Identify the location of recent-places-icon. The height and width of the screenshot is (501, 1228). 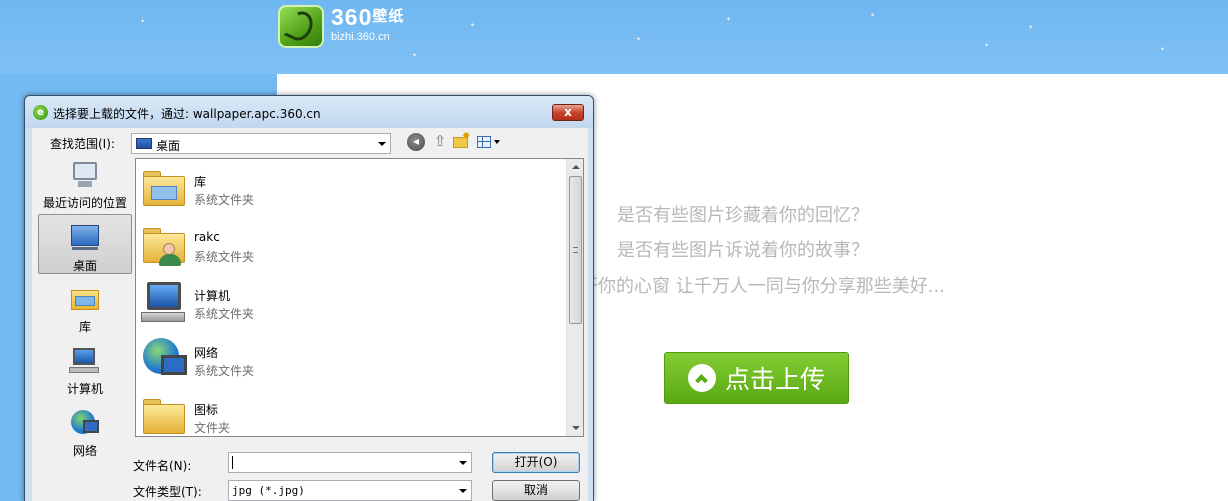
(85, 175).